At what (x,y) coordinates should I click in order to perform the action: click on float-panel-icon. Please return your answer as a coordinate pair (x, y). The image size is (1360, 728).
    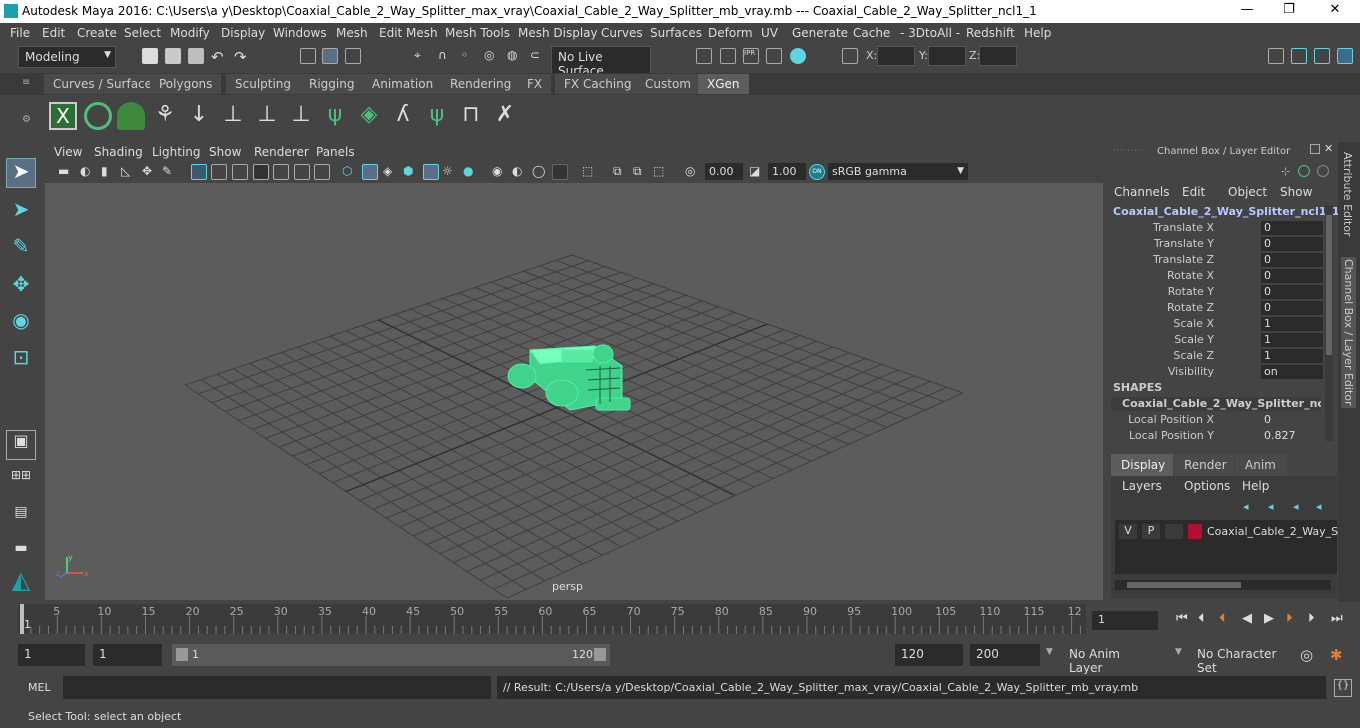
    Looking at the image, I should click on (1315, 149).